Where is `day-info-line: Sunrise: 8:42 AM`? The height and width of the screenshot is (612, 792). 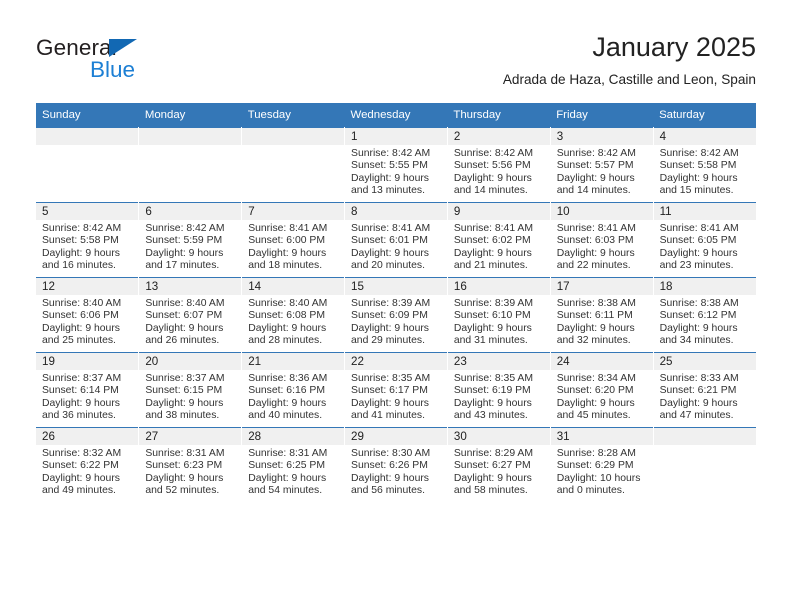
day-info-line: Sunrise: 8:42 AM is located at coordinates (82, 228).